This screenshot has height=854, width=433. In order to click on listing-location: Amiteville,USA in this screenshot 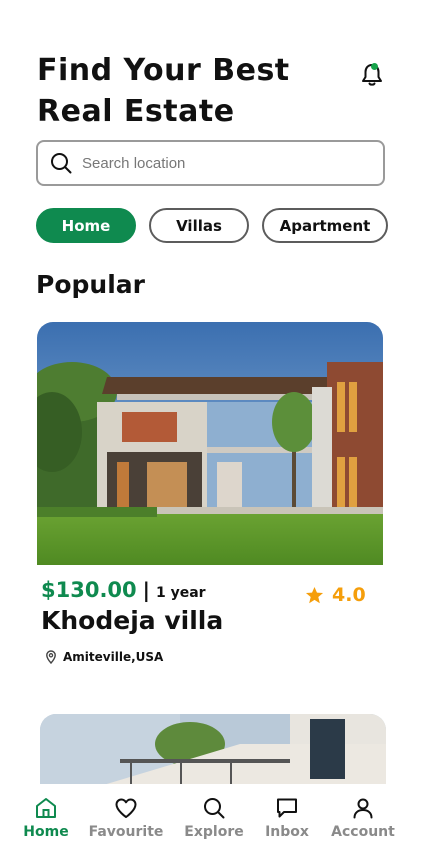, I will do `click(103, 657)`.